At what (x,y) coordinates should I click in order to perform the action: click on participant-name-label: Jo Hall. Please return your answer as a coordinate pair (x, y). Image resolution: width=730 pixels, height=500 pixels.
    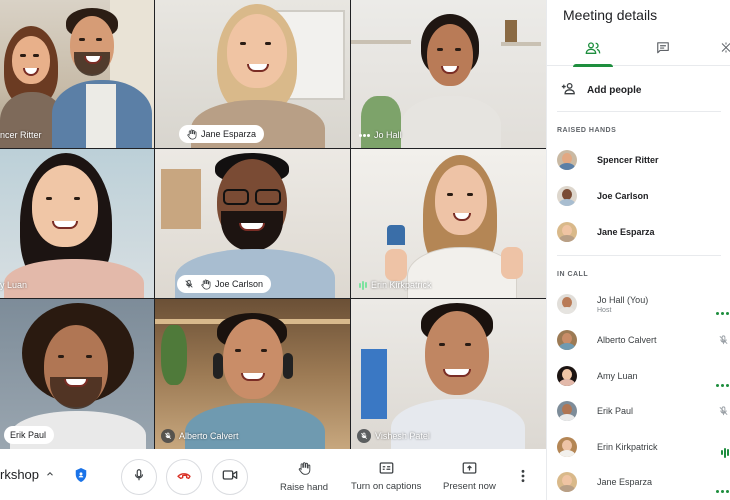
    Looking at the image, I should click on (380, 135).